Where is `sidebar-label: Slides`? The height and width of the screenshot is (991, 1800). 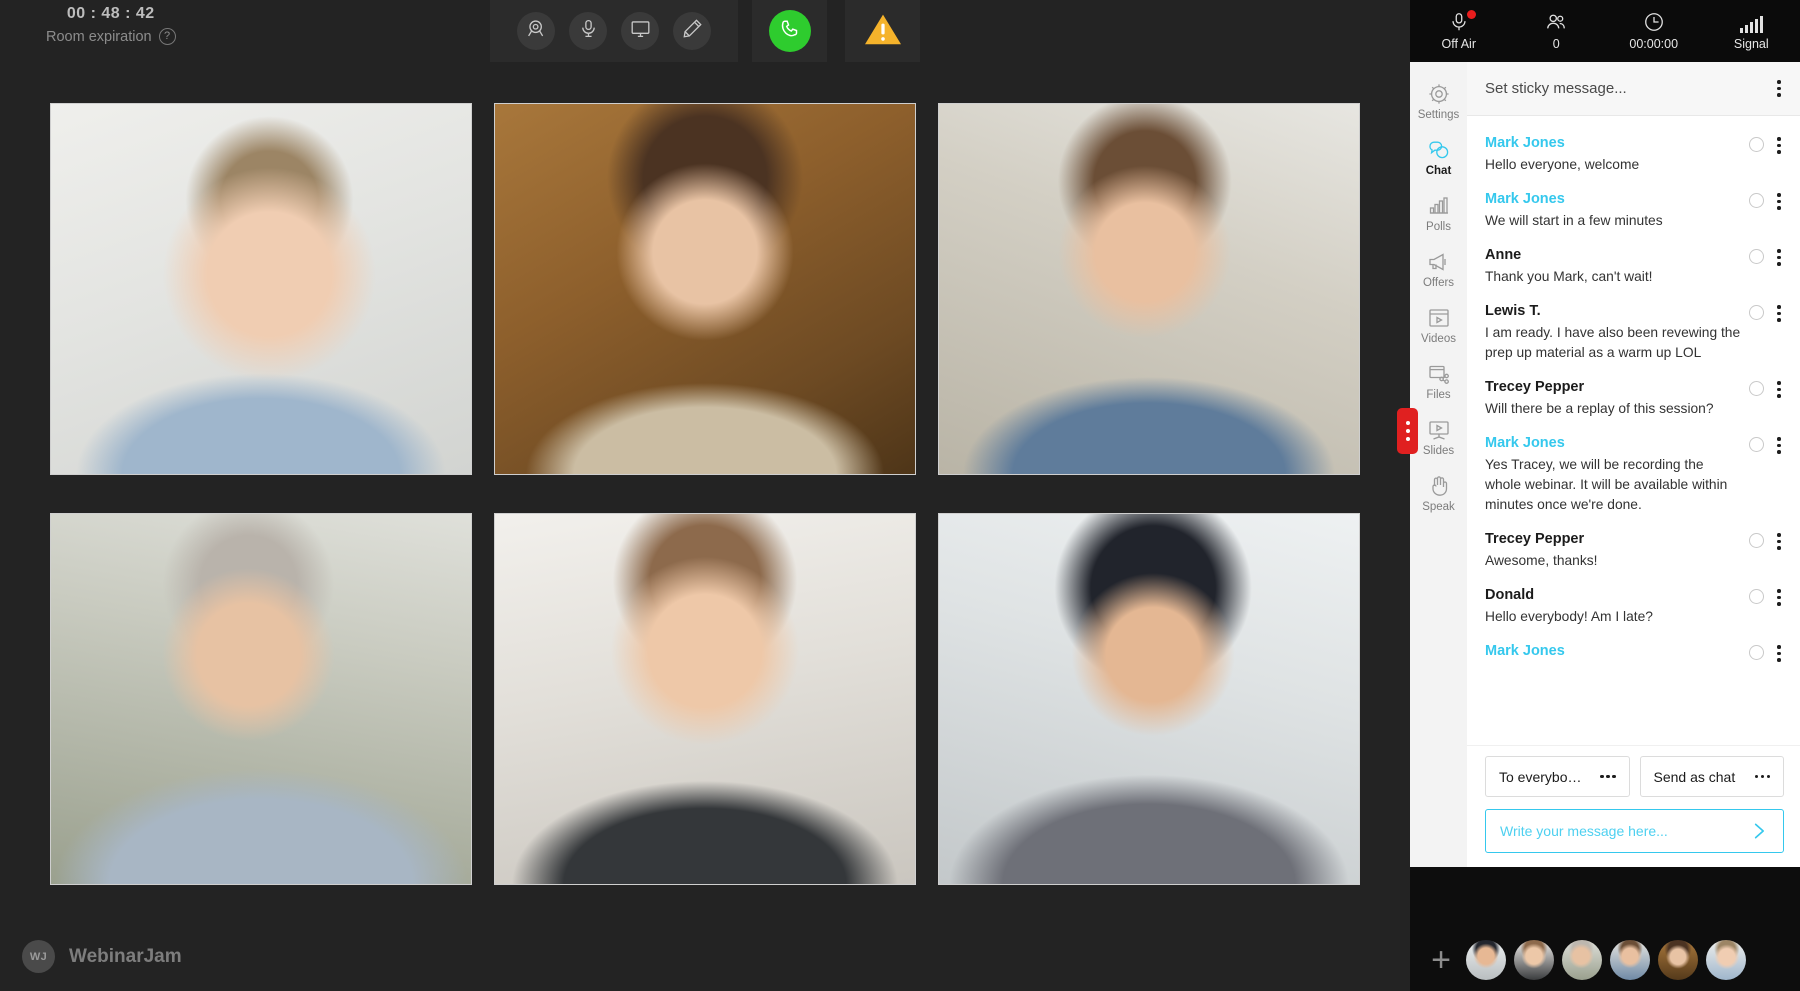
sidebar-label: Slides is located at coordinates (1438, 451).